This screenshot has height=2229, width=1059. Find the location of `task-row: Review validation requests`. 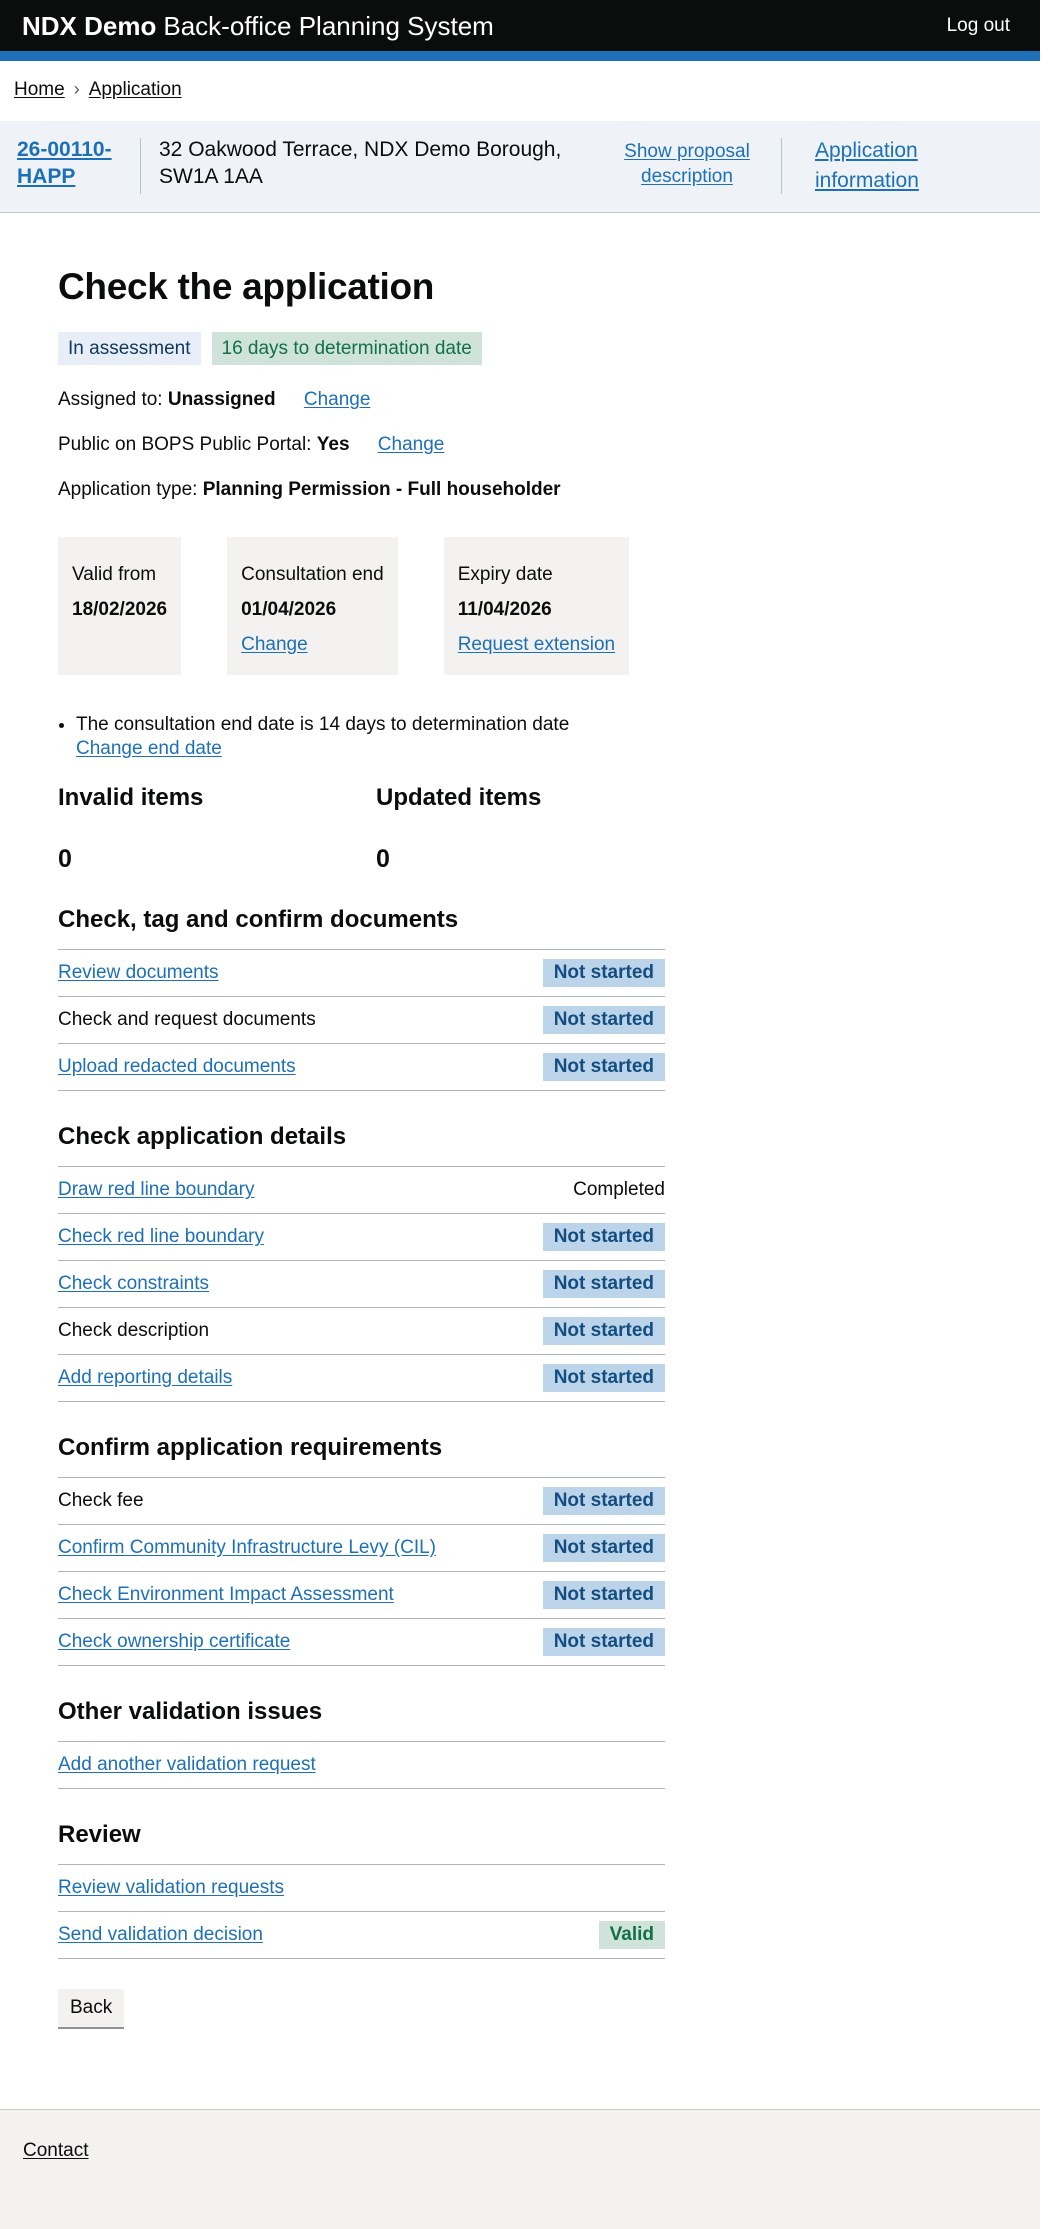

task-row: Review validation requests is located at coordinates (361, 1887).